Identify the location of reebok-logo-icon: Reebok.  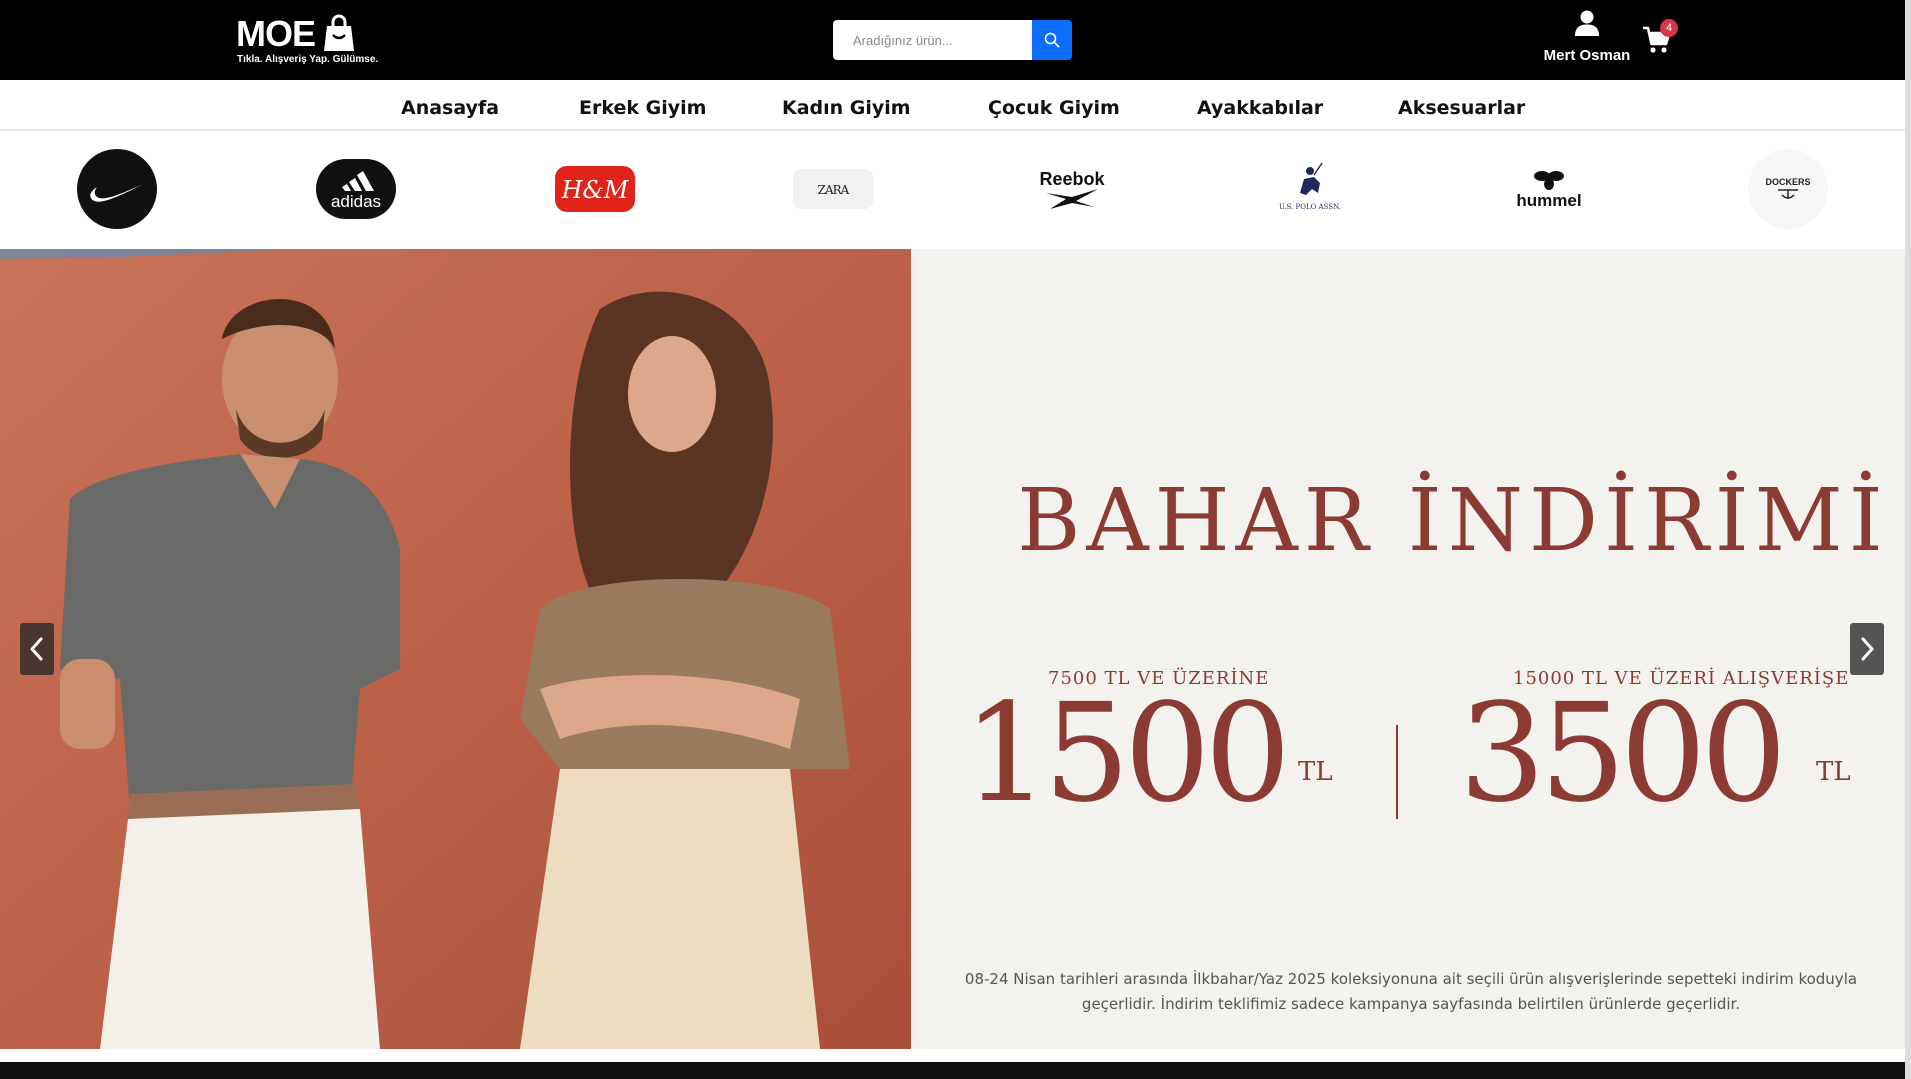
(1072, 189).